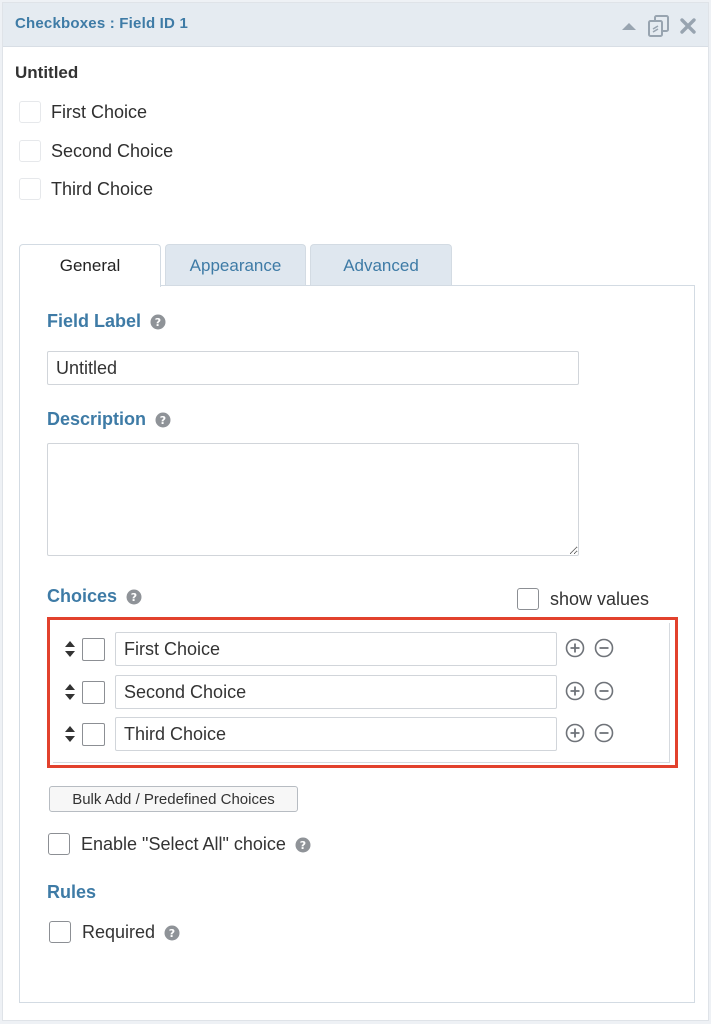  I want to click on choices-heading-text: Choices, so click(82, 596).